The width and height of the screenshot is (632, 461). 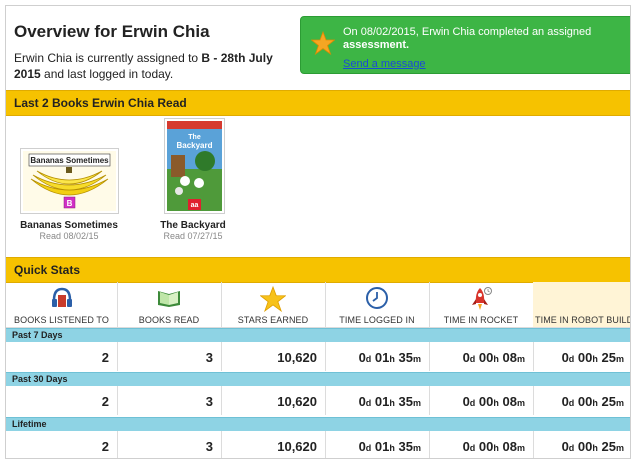 I want to click on period-label: Lifetime, so click(x=29, y=424).